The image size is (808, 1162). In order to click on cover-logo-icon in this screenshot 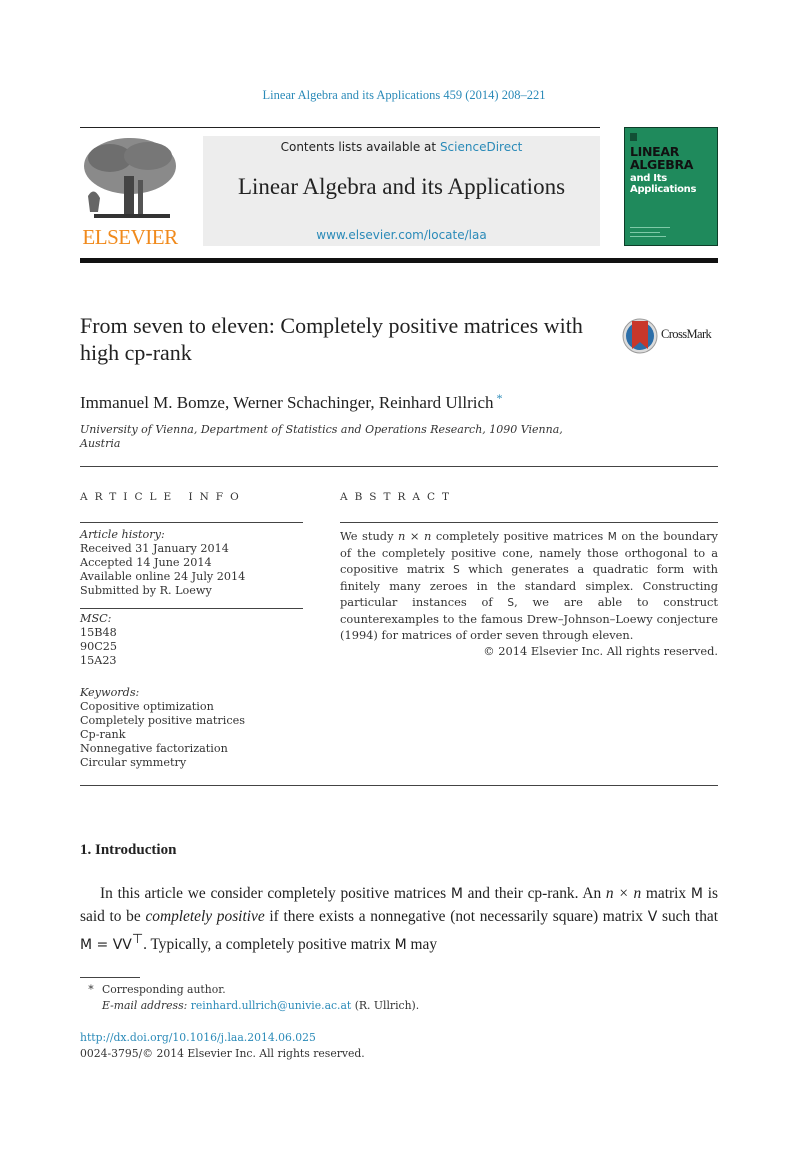, I will do `click(633, 137)`.